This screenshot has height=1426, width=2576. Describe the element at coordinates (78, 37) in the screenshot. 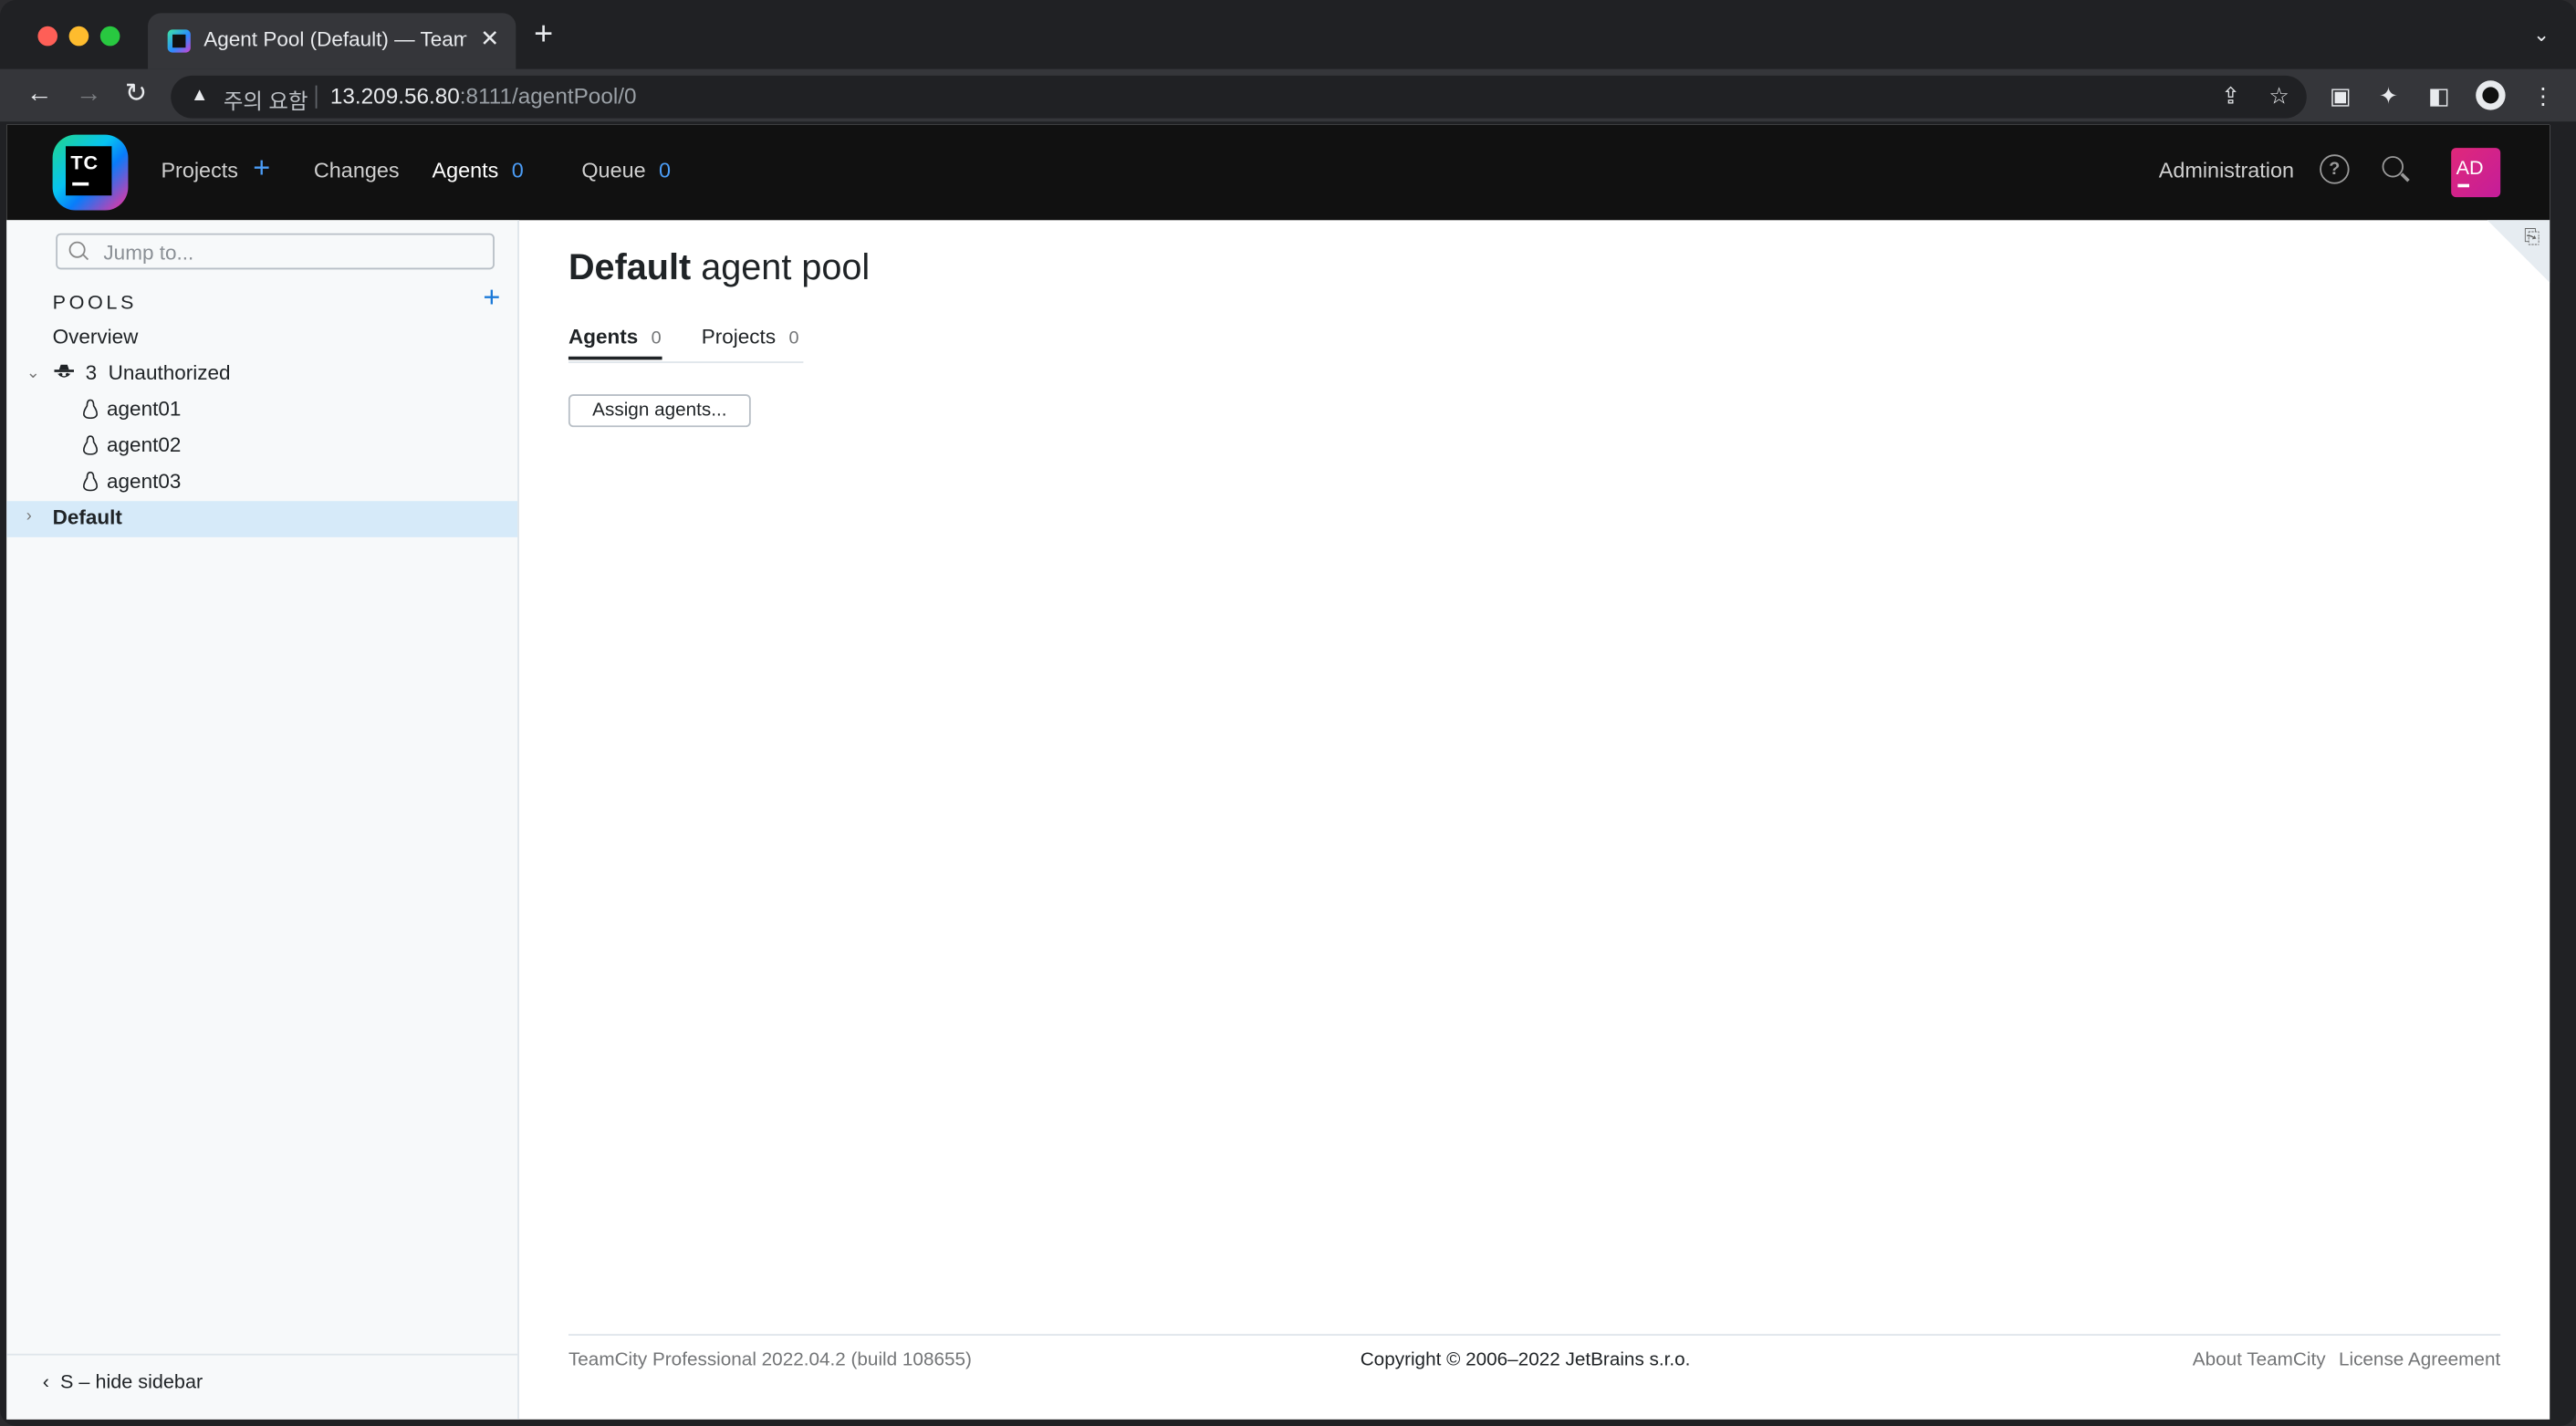

I see `minimize-window-button` at that location.